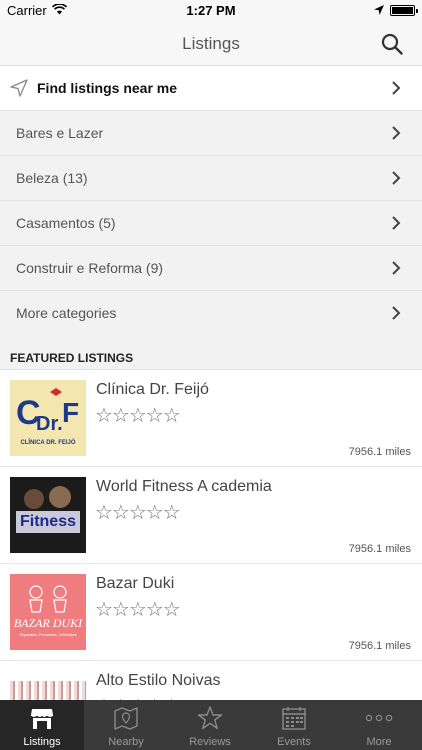 The width and height of the screenshot is (422, 750). Describe the element at coordinates (42, 742) in the screenshot. I see `tab-label: Listings` at that location.